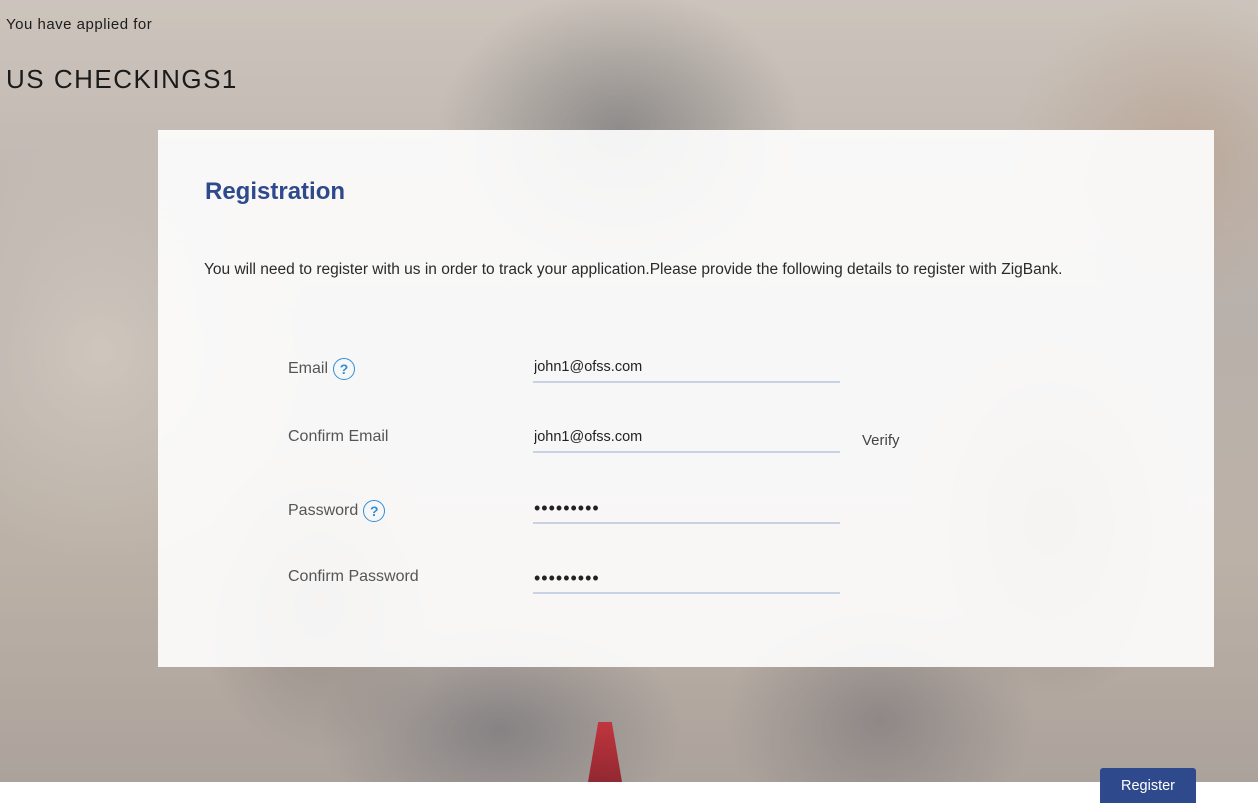 This screenshot has width=1258, height=803. I want to click on confirm-email-label: Confirm Email, so click(338, 436).